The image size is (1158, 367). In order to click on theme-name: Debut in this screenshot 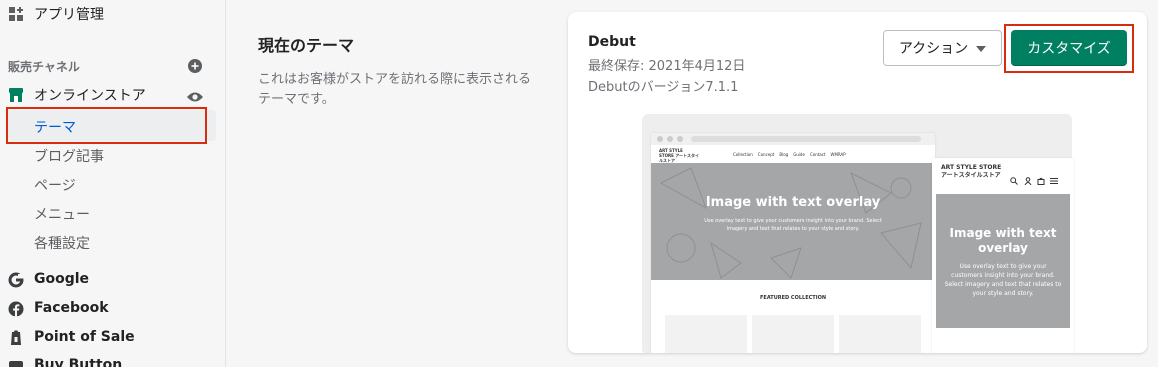, I will do `click(612, 42)`.